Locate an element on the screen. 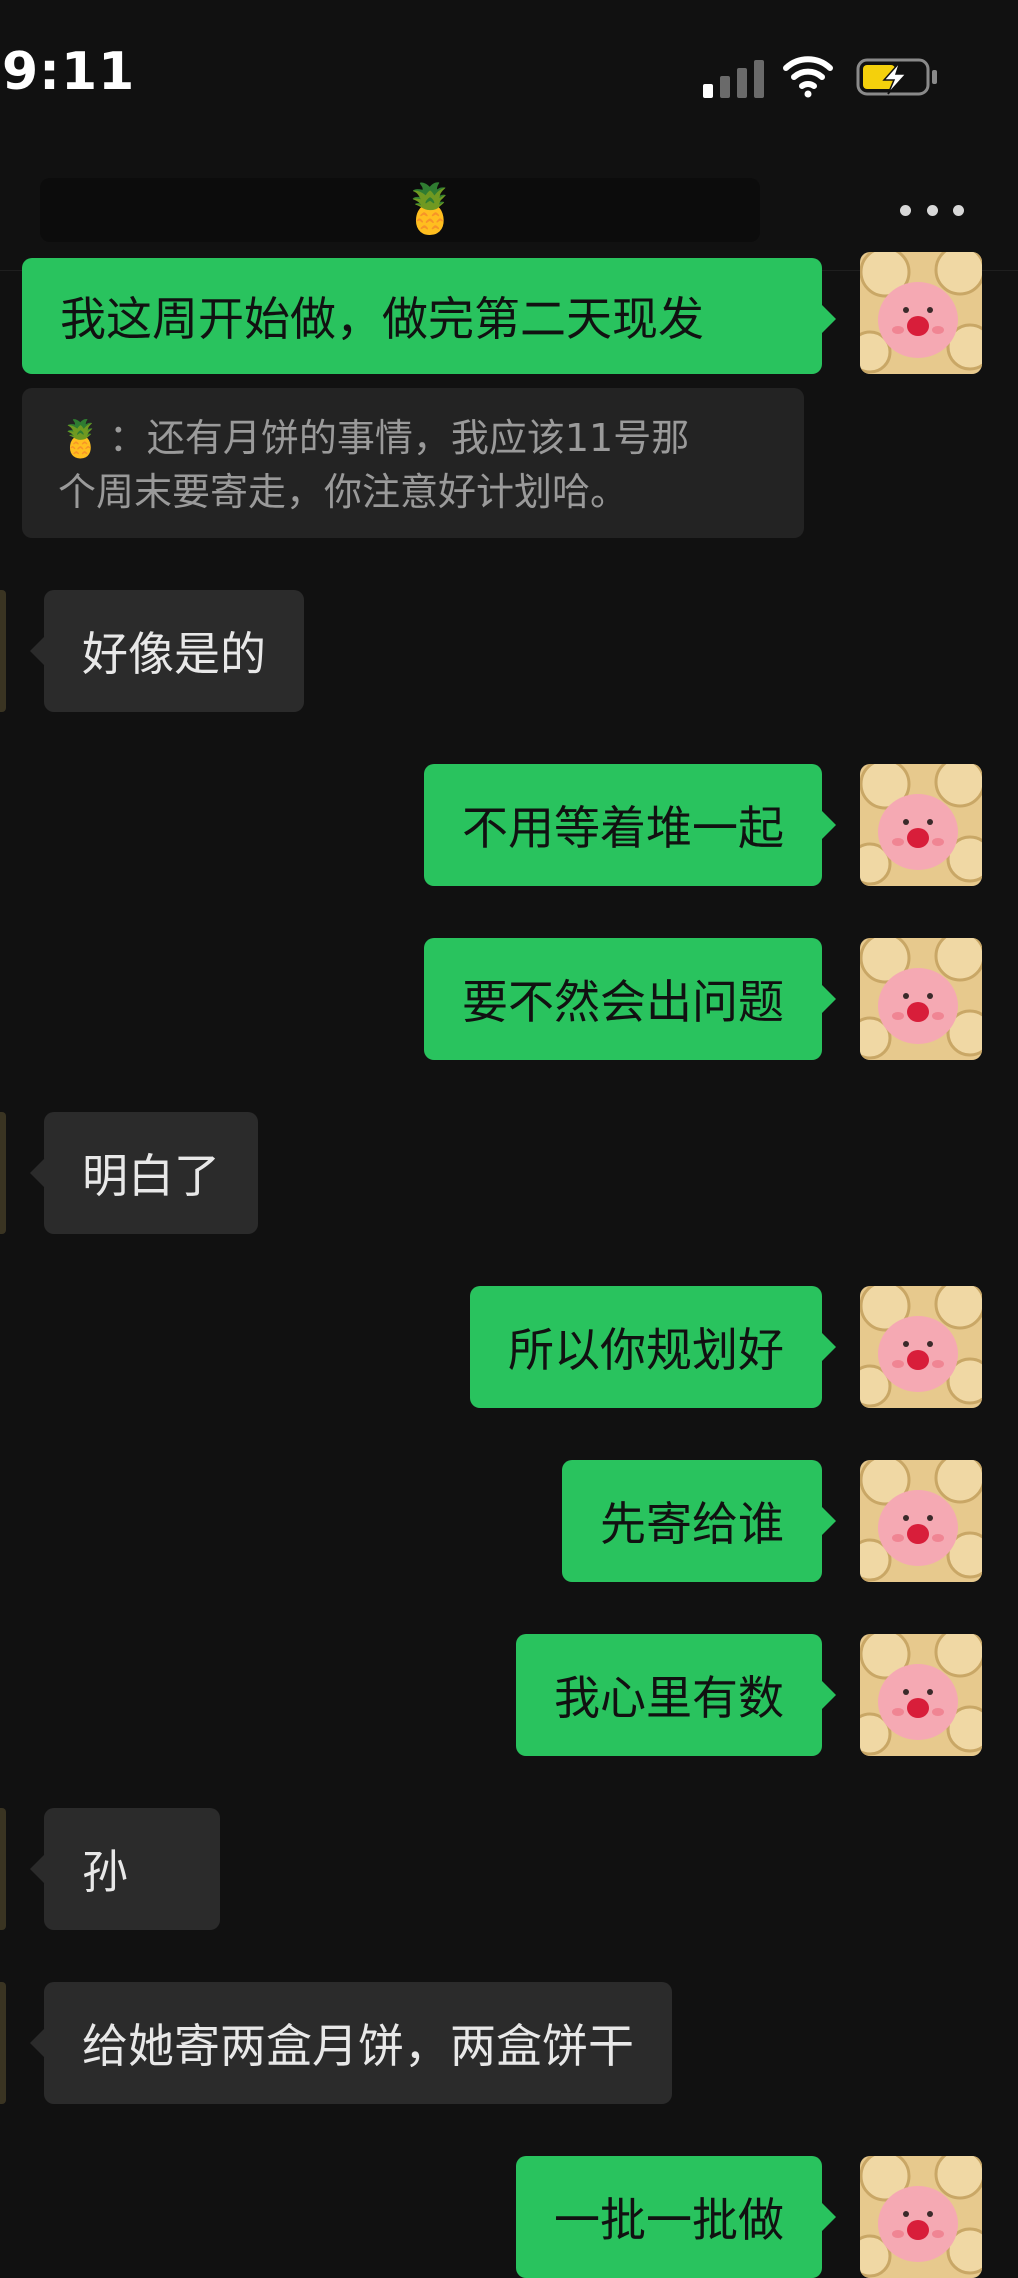 The width and height of the screenshot is (1018, 2278). message-text: 给她寄两盒月饼，两盒饼干 is located at coordinates (358, 2046).